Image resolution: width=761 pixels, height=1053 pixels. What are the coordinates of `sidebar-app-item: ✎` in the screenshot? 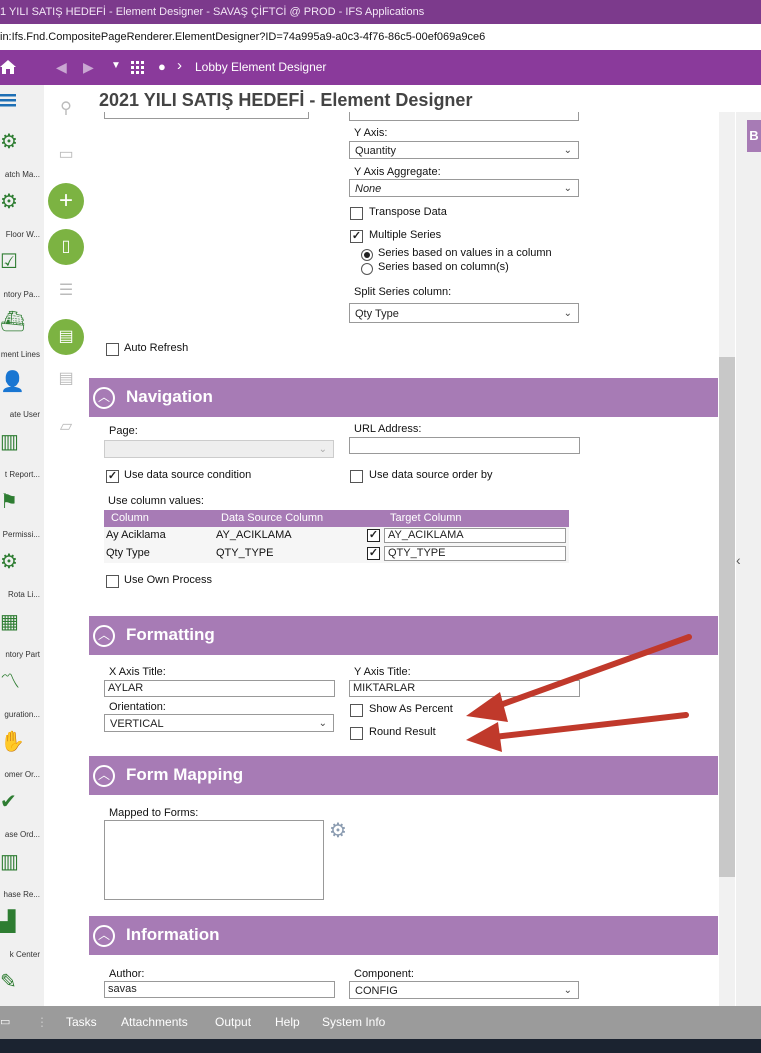 It's located at (22, 988).